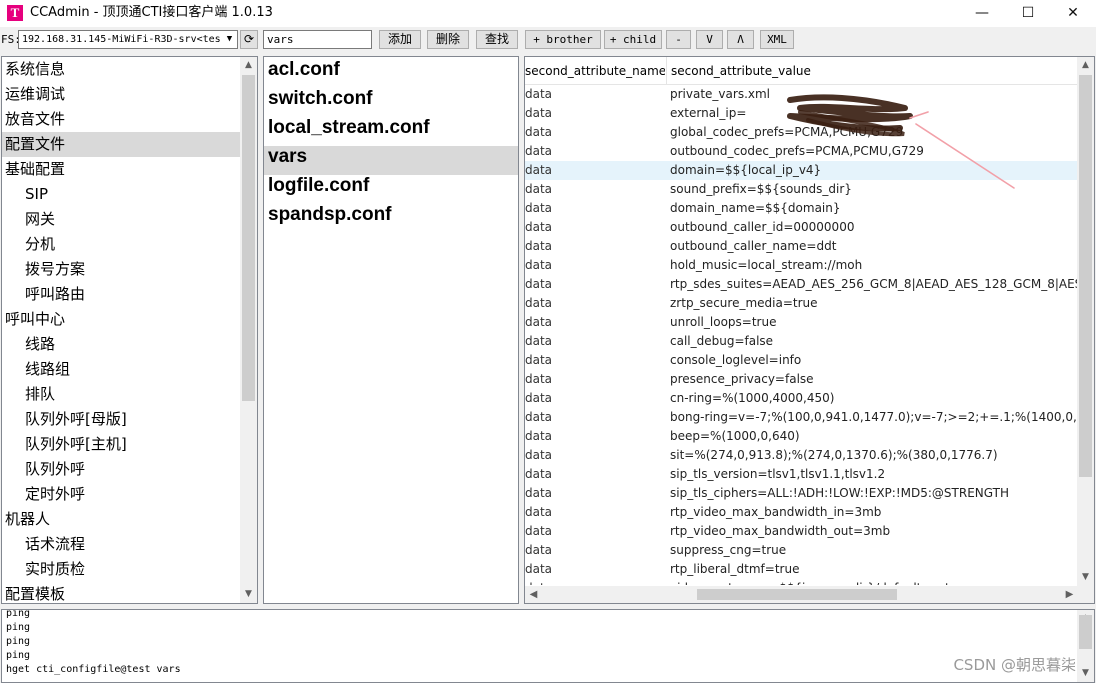  What do you see at coordinates (121, 244) in the screenshot?
I see `nav-item: 分机` at bounding box center [121, 244].